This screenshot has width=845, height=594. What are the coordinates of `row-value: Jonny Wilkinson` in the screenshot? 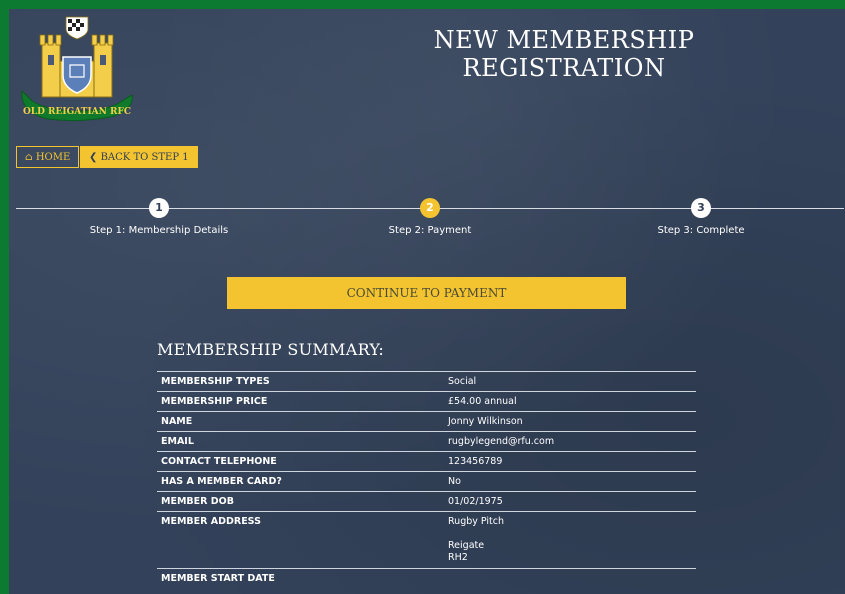 It's located at (485, 421).